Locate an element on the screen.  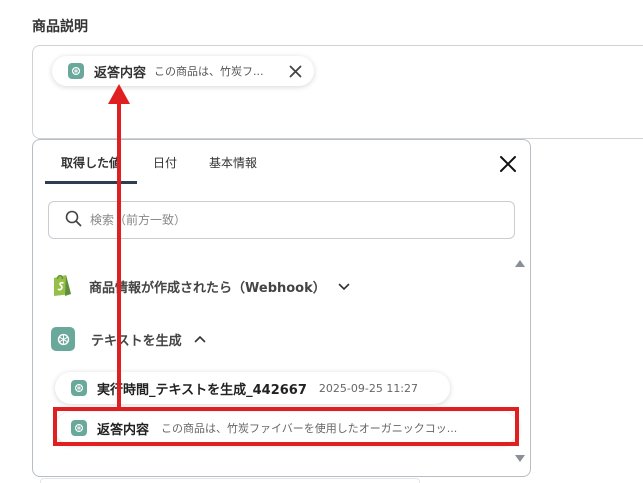
chevron-down-icon is located at coordinates (344, 287).